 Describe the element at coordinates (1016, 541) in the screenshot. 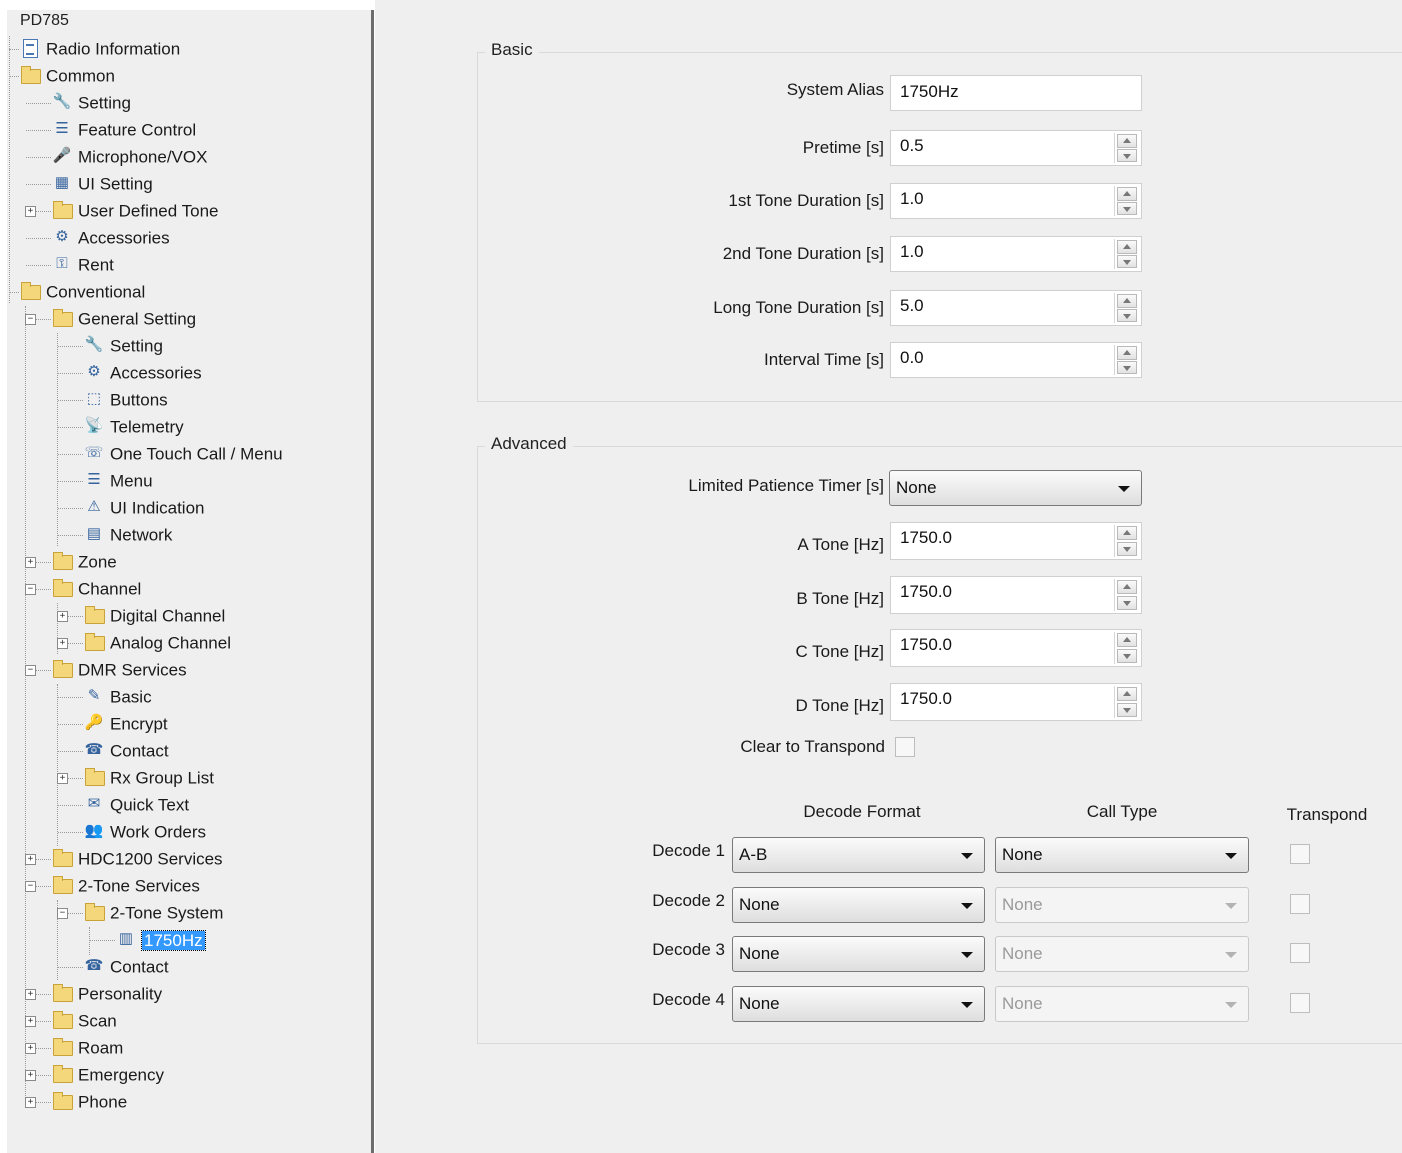

I see `a-tone-hz-spinbox: 1750.0` at that location.